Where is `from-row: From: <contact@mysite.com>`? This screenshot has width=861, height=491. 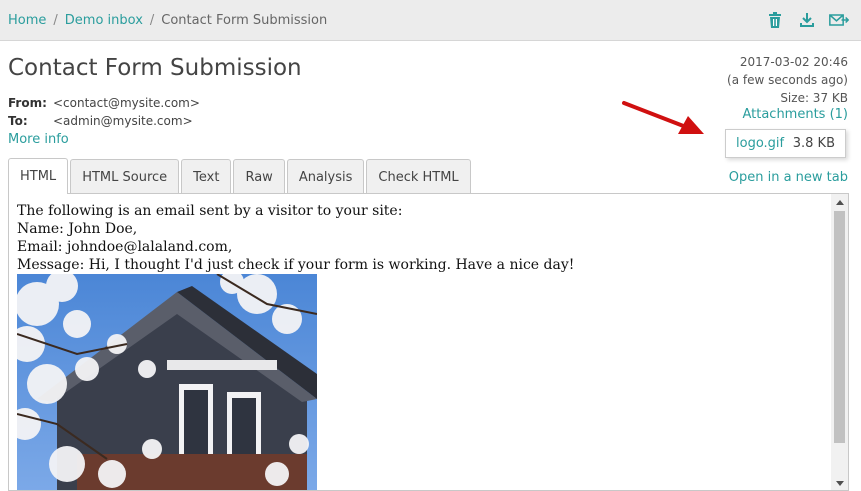
from-row: From: <contact@mysite.com> is located at coordinates (104, 105).